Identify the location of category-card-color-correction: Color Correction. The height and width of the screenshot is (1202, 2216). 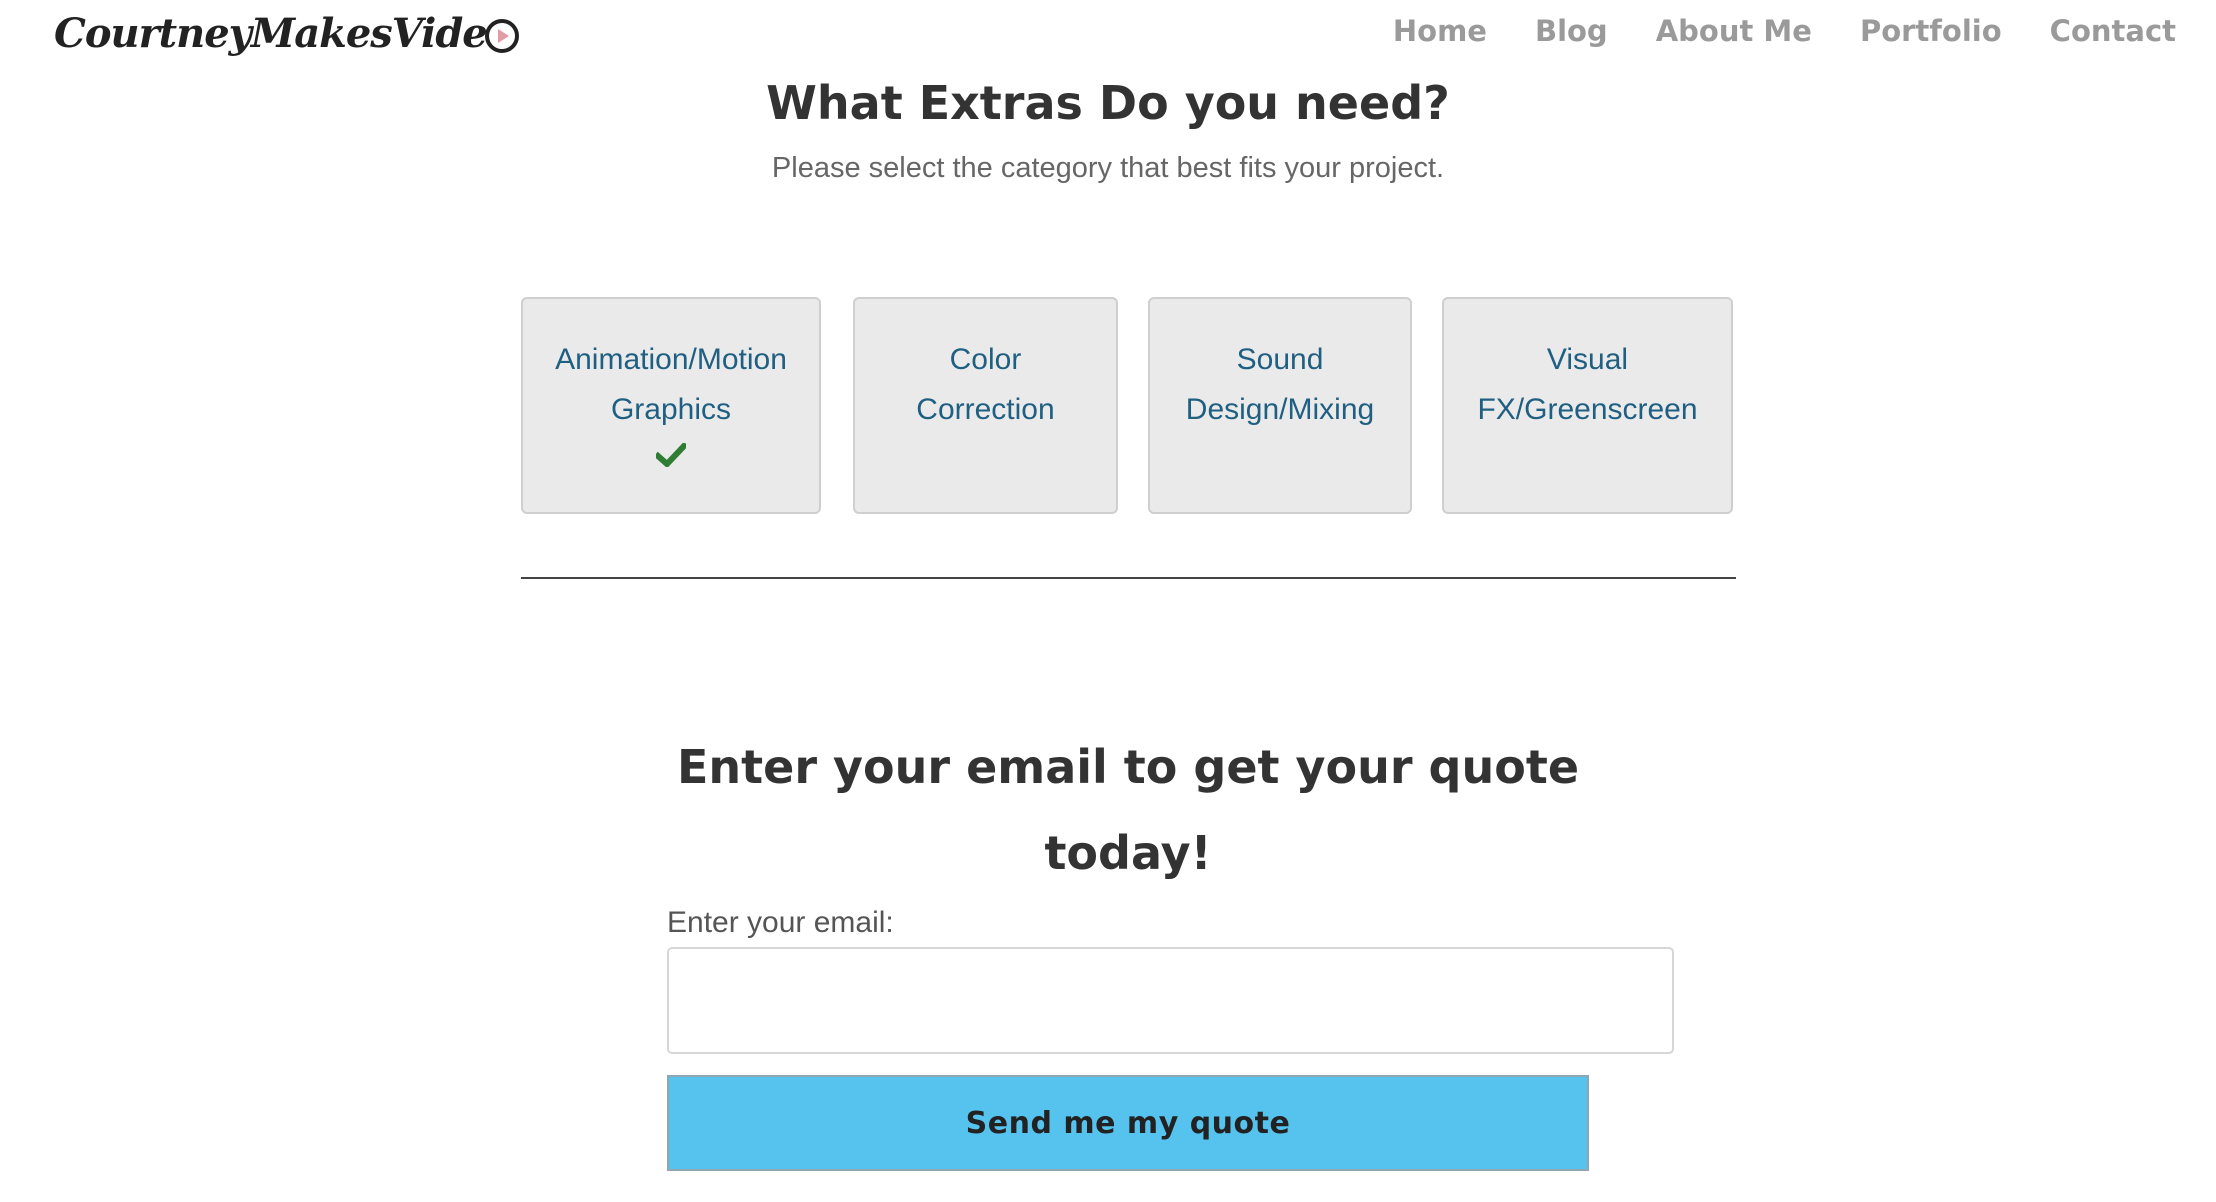
(985, 405).